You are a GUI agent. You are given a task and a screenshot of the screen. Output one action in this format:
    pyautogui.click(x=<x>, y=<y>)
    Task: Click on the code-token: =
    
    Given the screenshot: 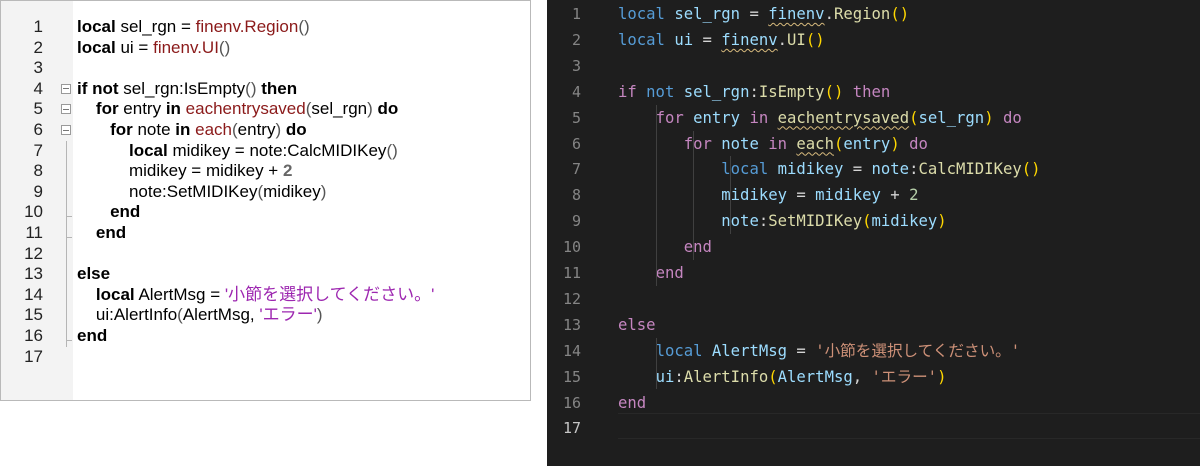 What is the action you would take?
    pyautogui.click(x=707, y=39)
    